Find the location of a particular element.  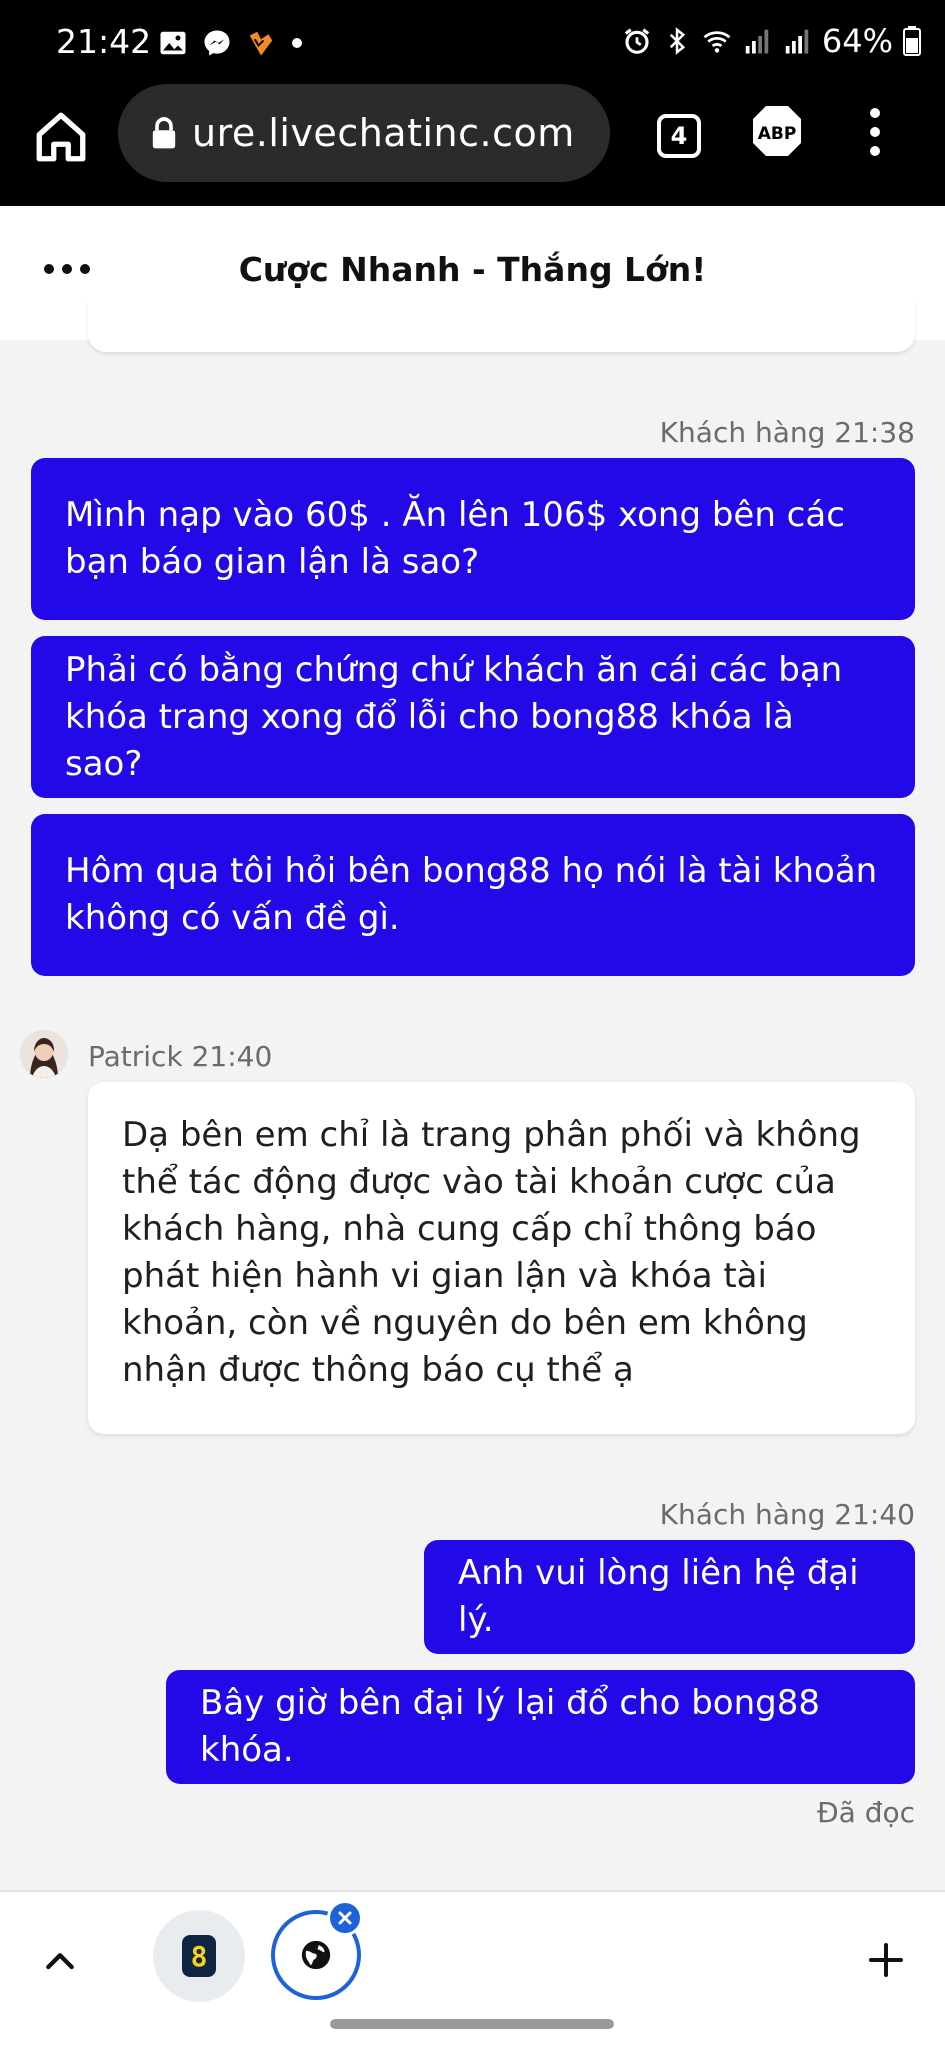

tab-switcher-button: 4 is located at coordinates (679, 136).